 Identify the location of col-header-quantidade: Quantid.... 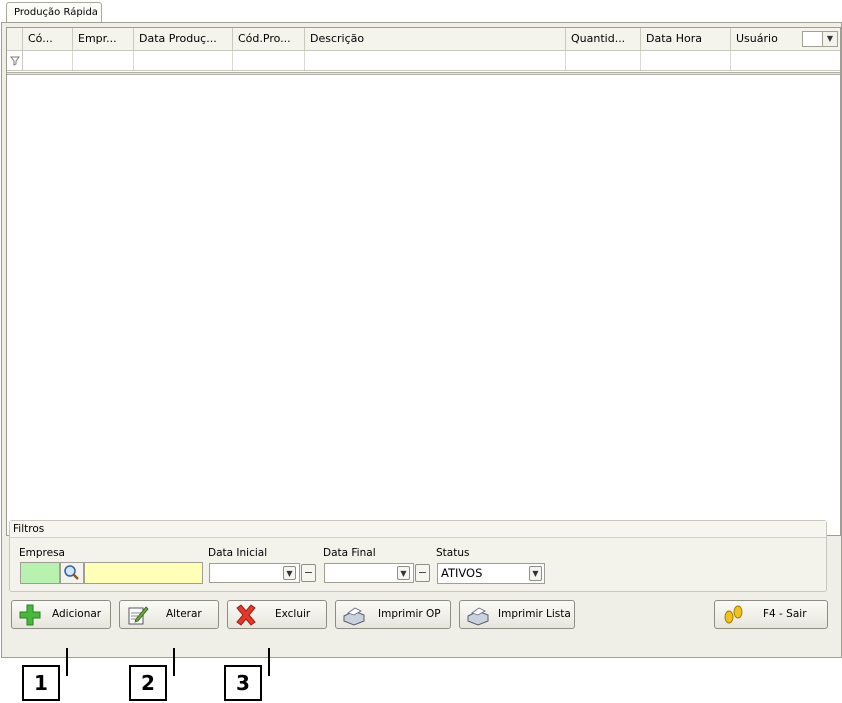
(603, 39).